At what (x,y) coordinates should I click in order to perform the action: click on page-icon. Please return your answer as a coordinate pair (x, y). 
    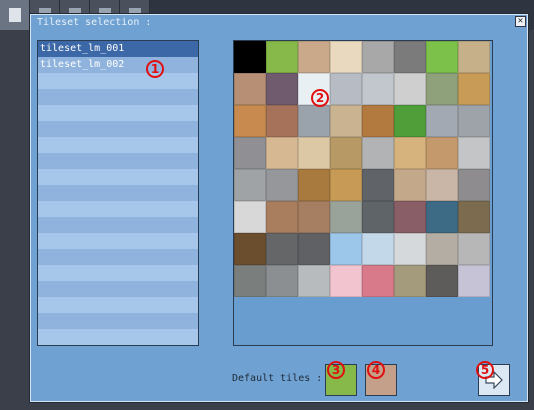
    Looking at the image, I should click on (15, 15).